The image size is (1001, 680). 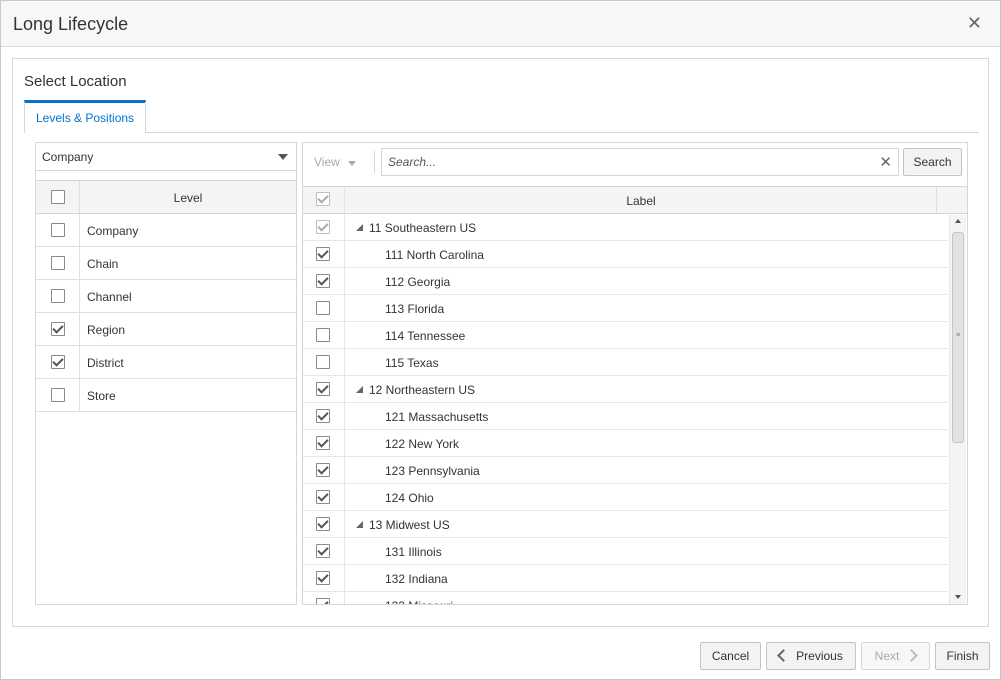 I want to click on position-label: 124 Ohio, so click(x=409, y=498).